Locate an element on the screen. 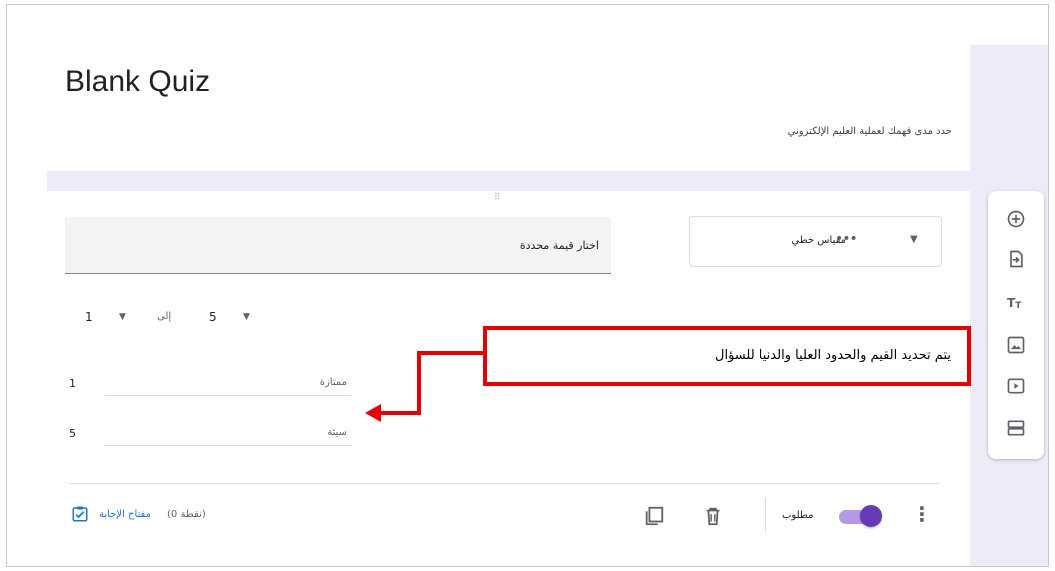 This screenshot has height=571, width=1055. required-toggle-knob is located at coordinates (871, 516).